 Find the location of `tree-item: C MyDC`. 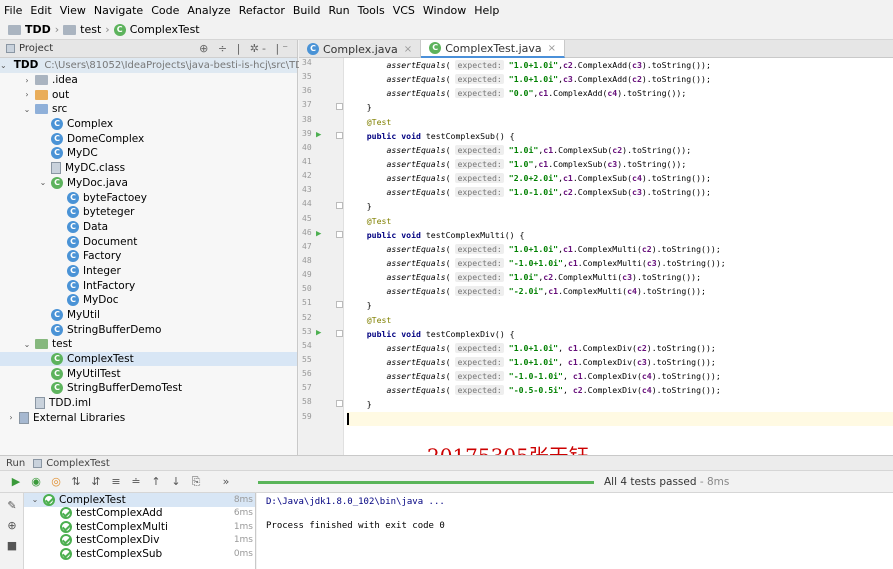

tree-item: C MyDC is located at coordinates (148, 153).